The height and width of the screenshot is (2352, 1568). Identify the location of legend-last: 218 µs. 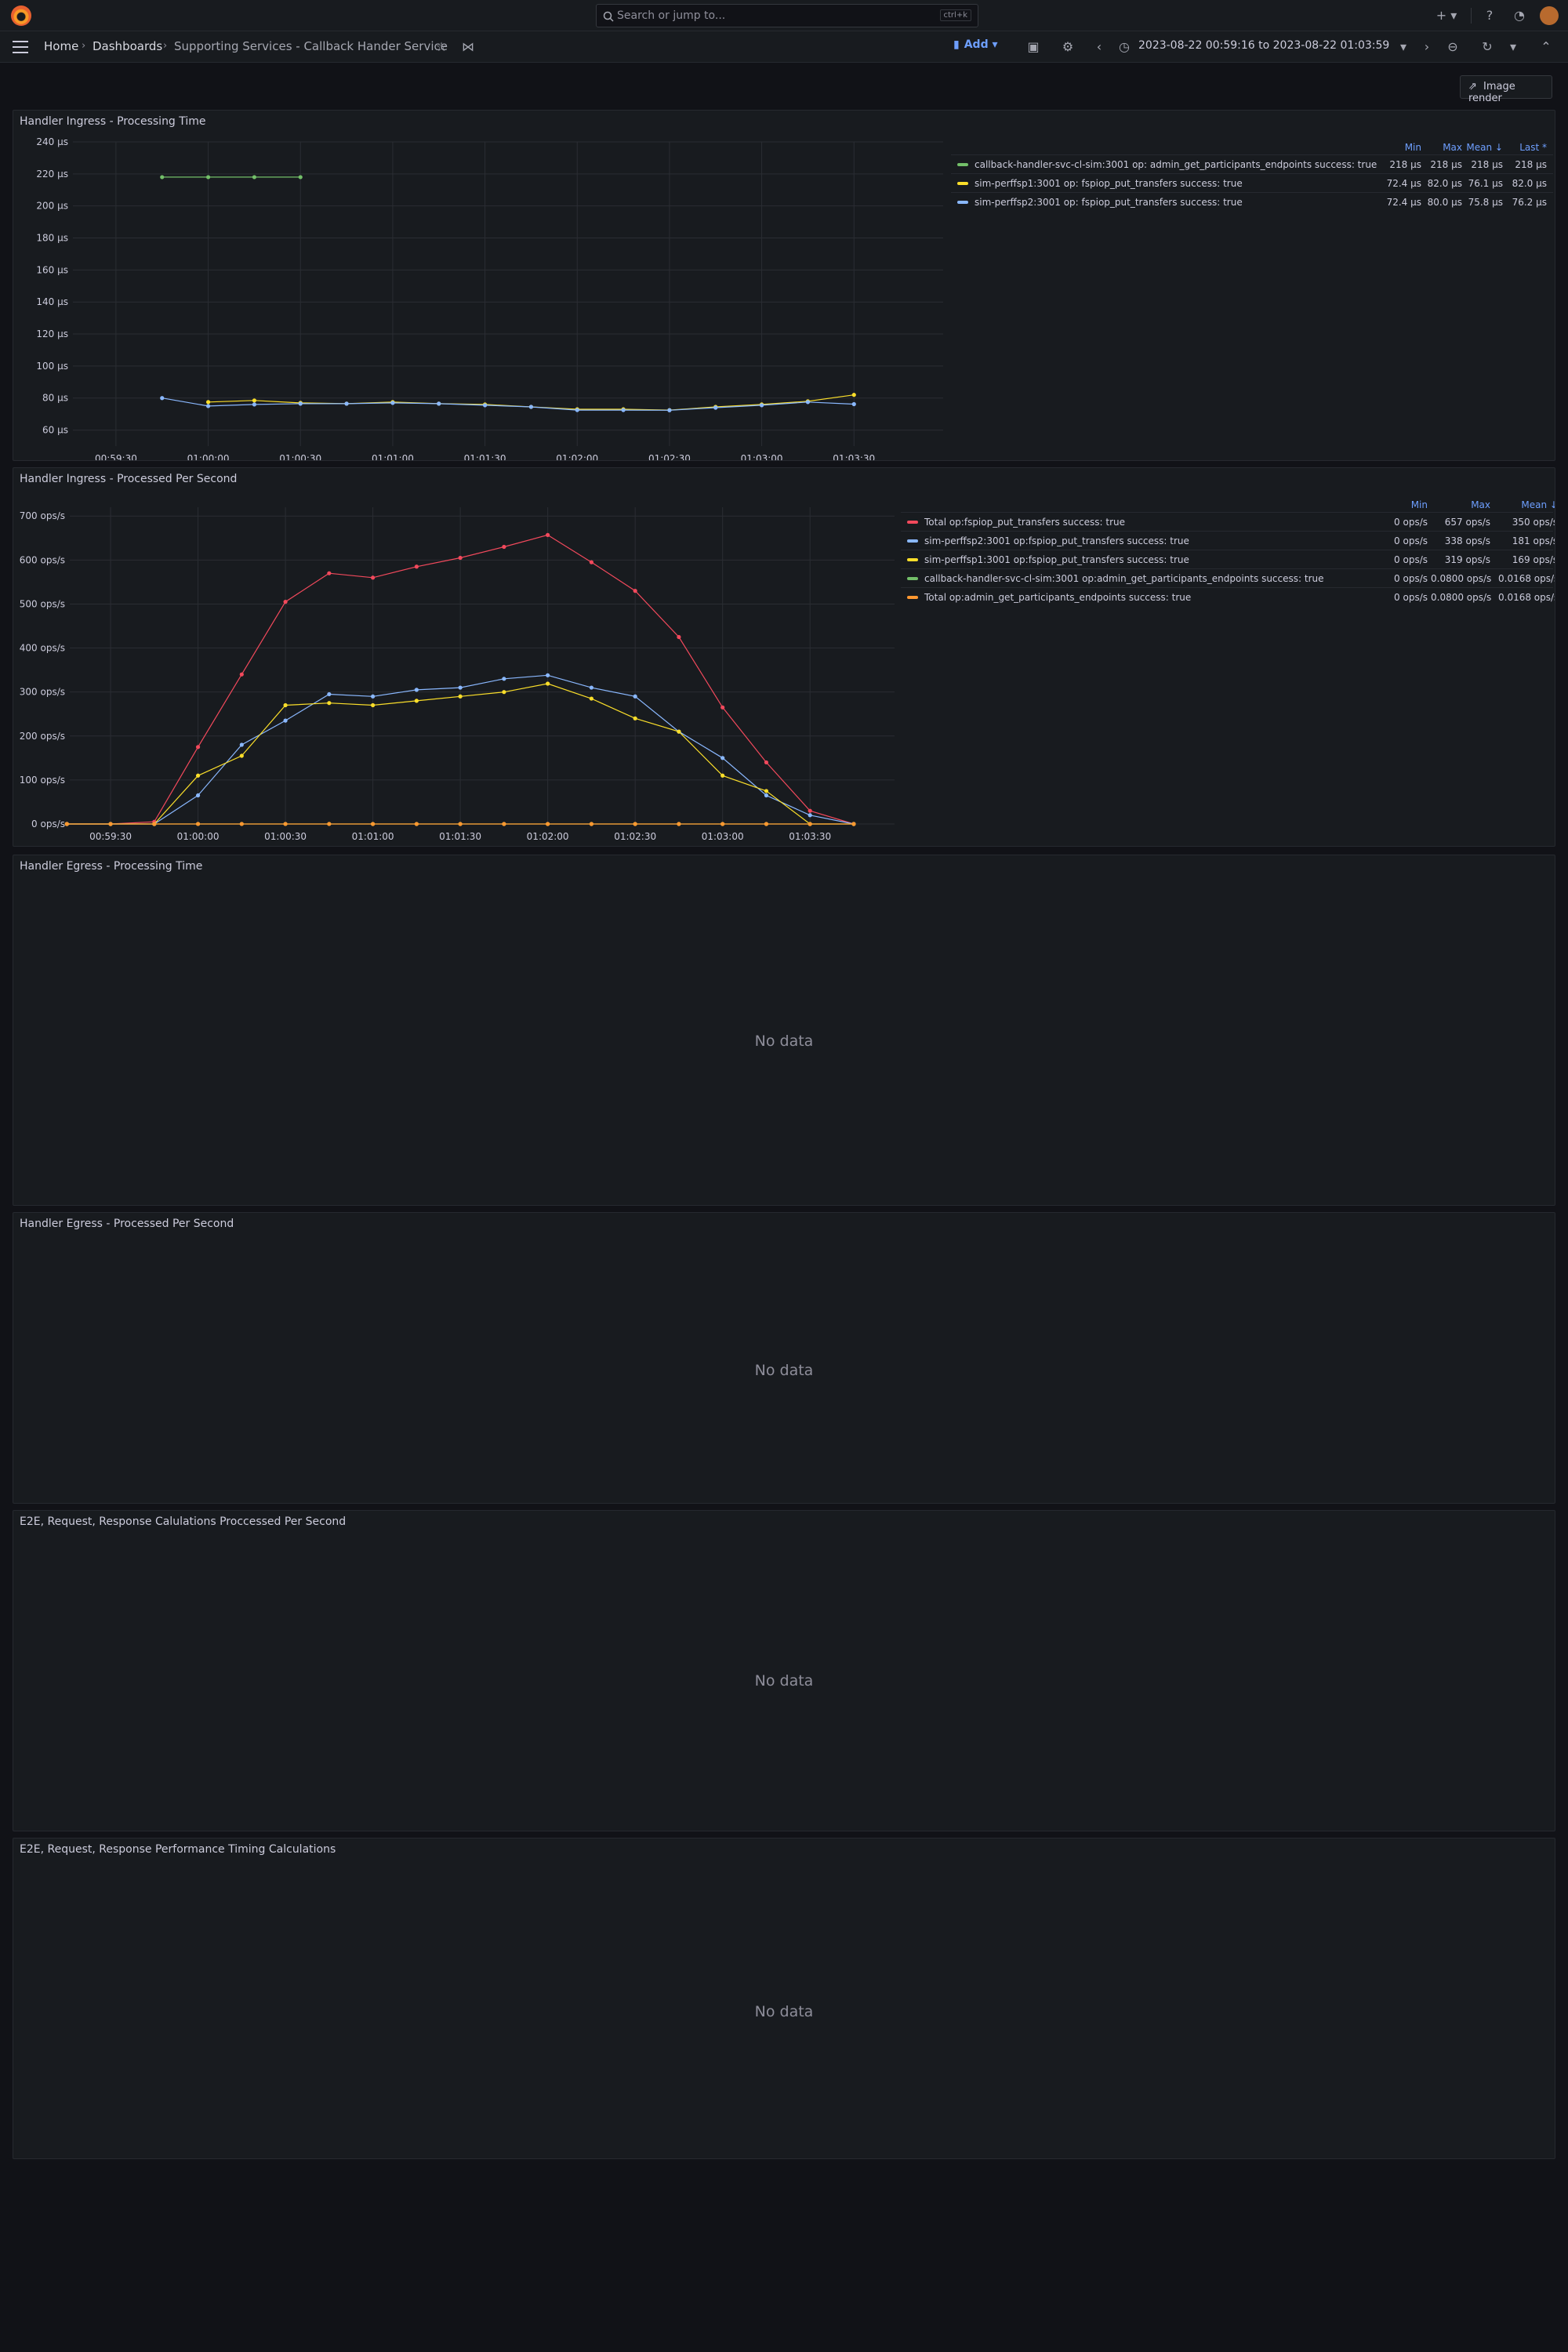
(1531, 164).